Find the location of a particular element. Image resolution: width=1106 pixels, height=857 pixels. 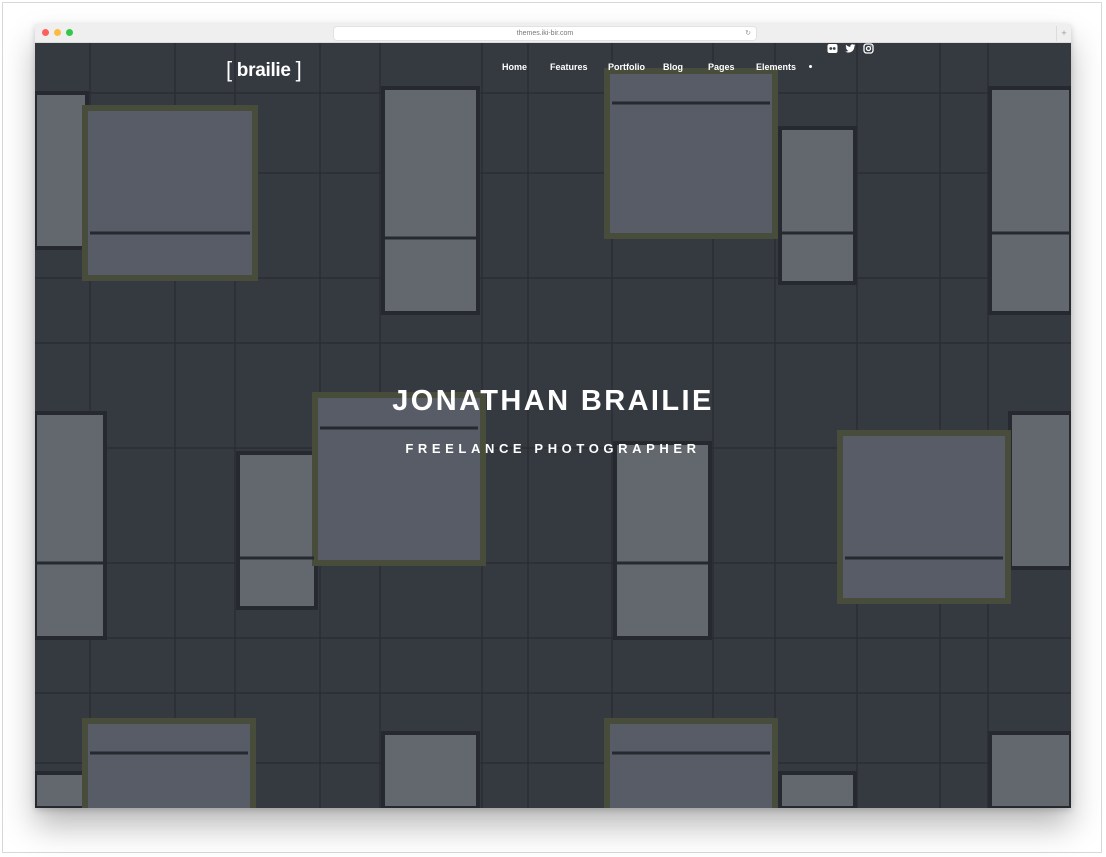

new-tab-button: + is located at coordinates (1063, 33).